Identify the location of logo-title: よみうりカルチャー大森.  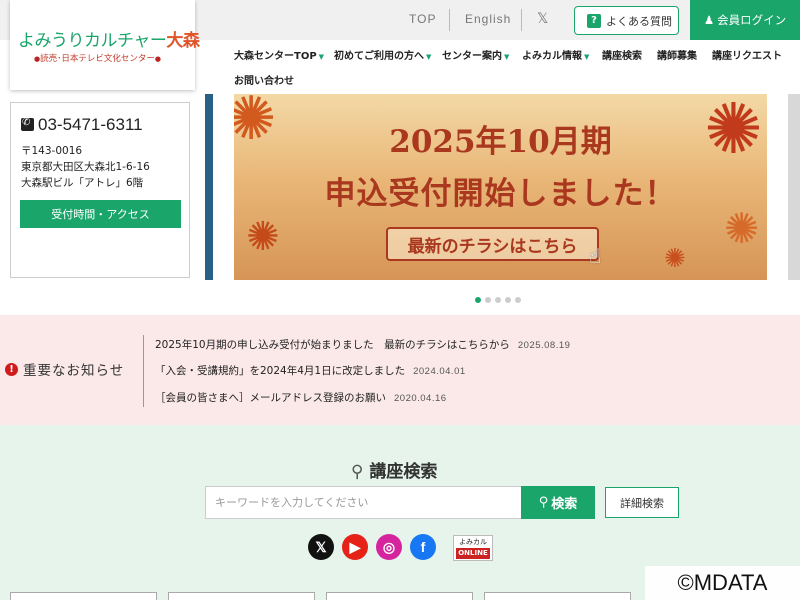
(109, 41).